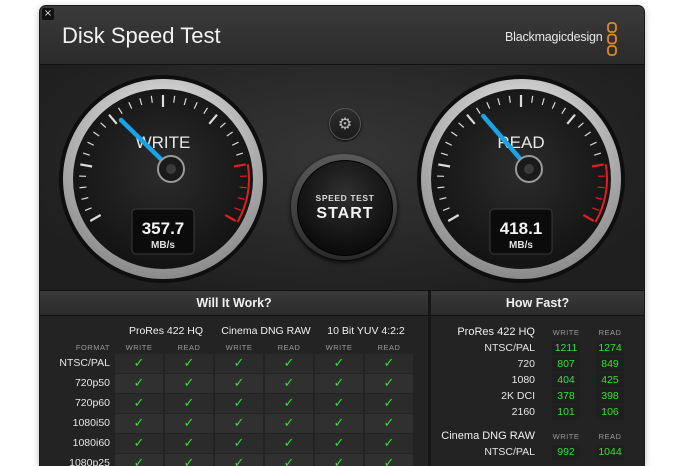  What do you see at coordinates (345, 214) in the screenshot?
I see `start-button-label: START` at bounding box center [345, 214].